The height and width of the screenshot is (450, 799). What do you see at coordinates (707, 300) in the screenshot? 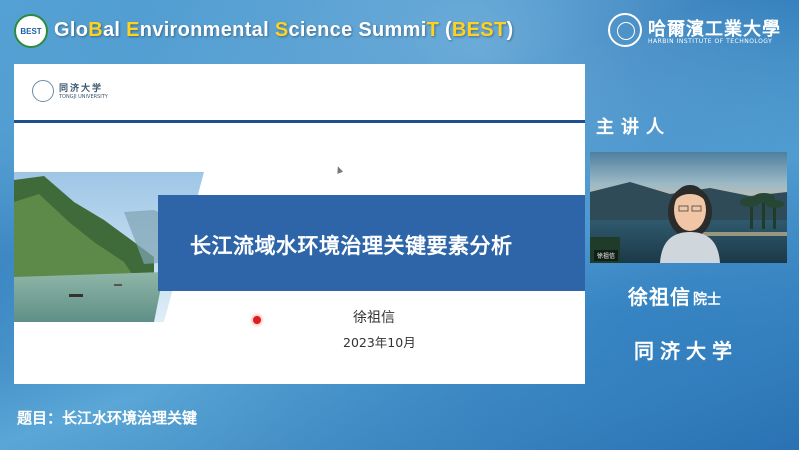
I see `speaker-title: 院士` at bounding box center [707, 300].